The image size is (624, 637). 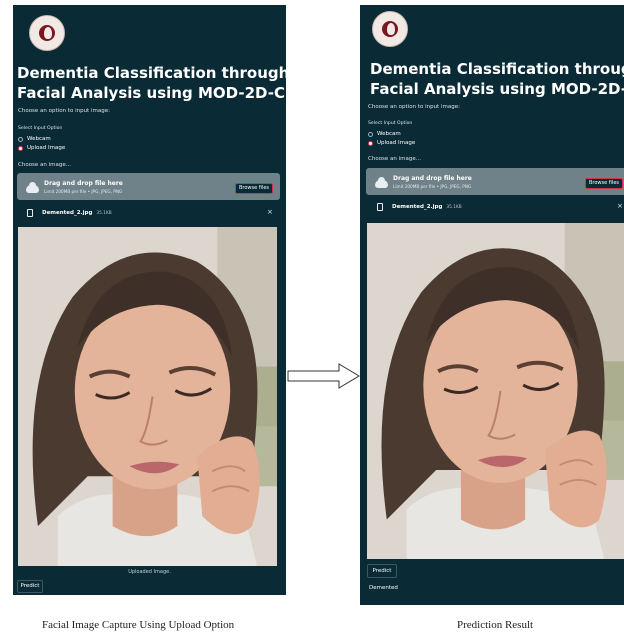 What do you see at coordinates (495, 625) in the screenshot?
I see `right-figure-caption: Prediction Result` at bounding box center [495, 625].